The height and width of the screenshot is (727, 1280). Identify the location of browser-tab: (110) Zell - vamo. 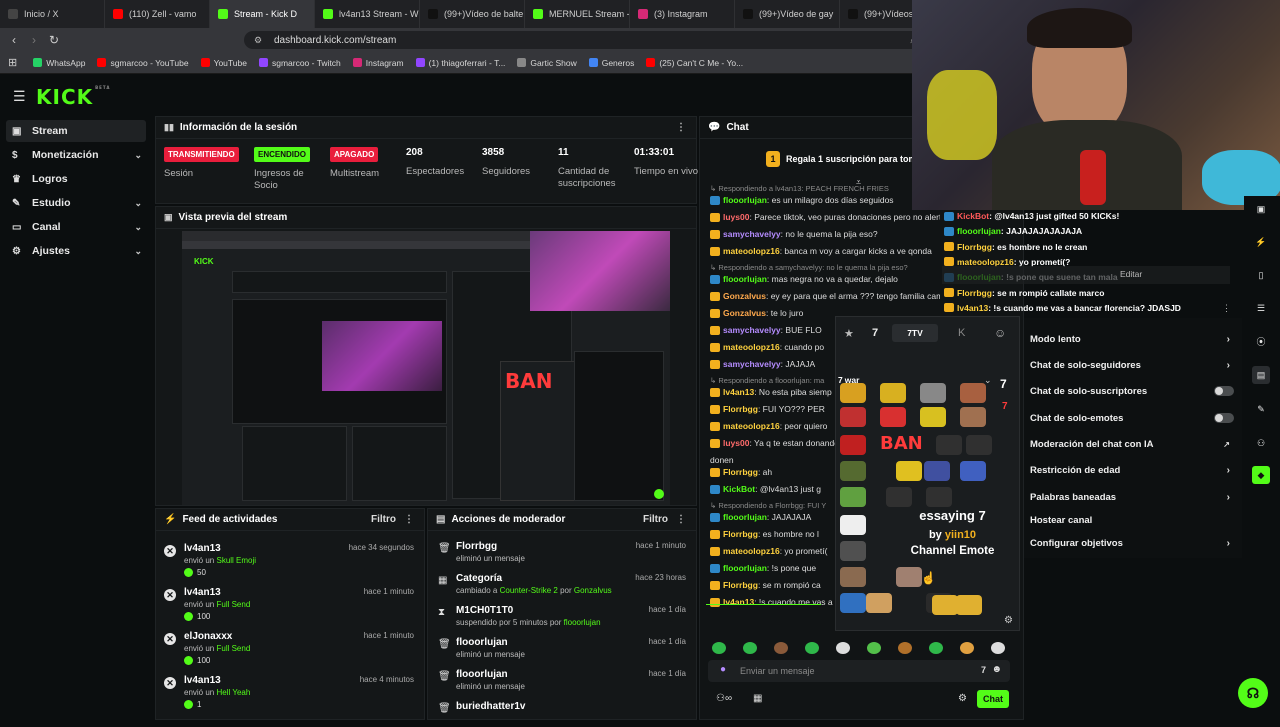
(157, 14).